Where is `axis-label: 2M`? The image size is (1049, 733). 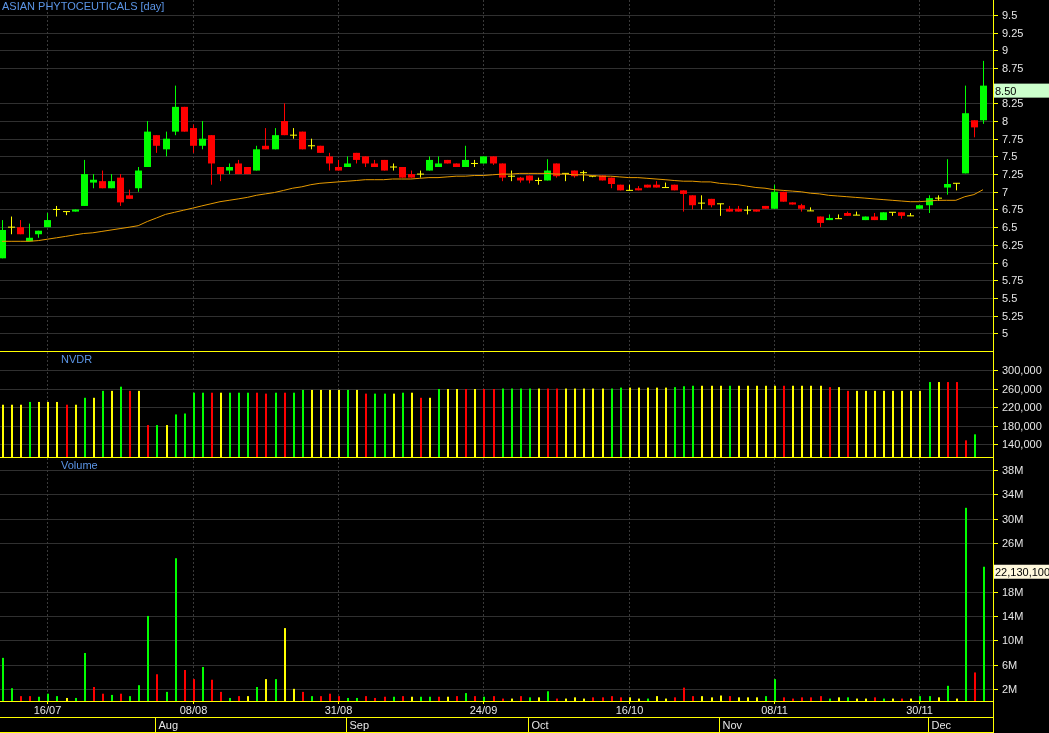
axis-label: 2M is located at coordinates (1010, 688).